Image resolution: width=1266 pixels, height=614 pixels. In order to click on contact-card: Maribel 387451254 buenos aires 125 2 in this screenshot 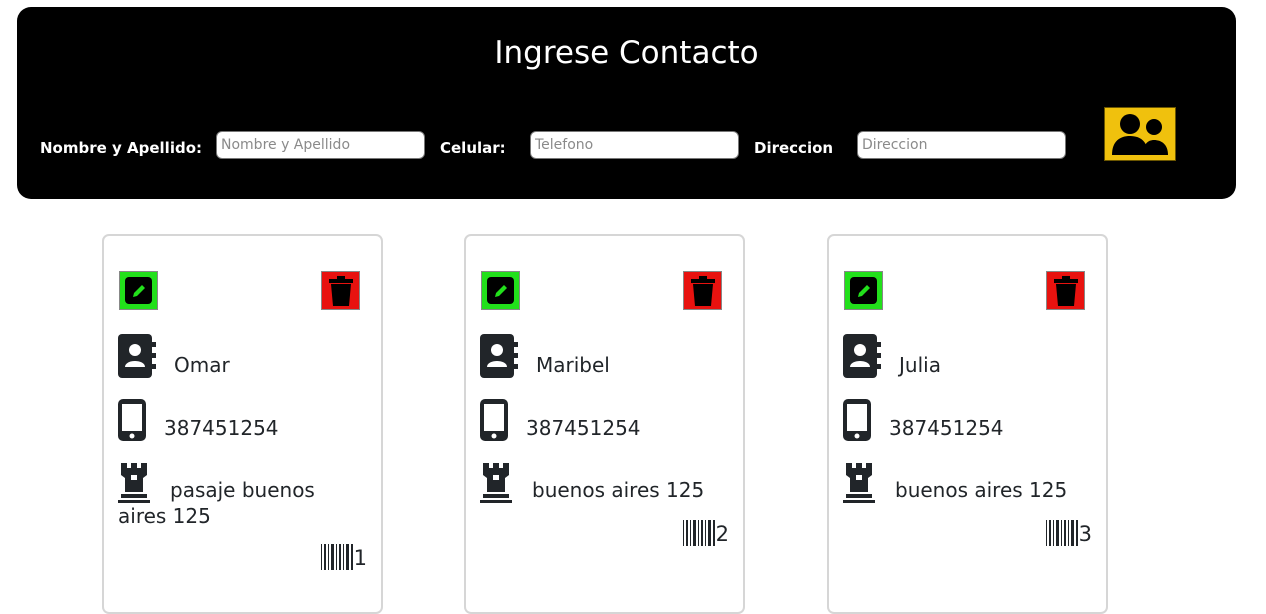, I will do `click(604, 424)`.